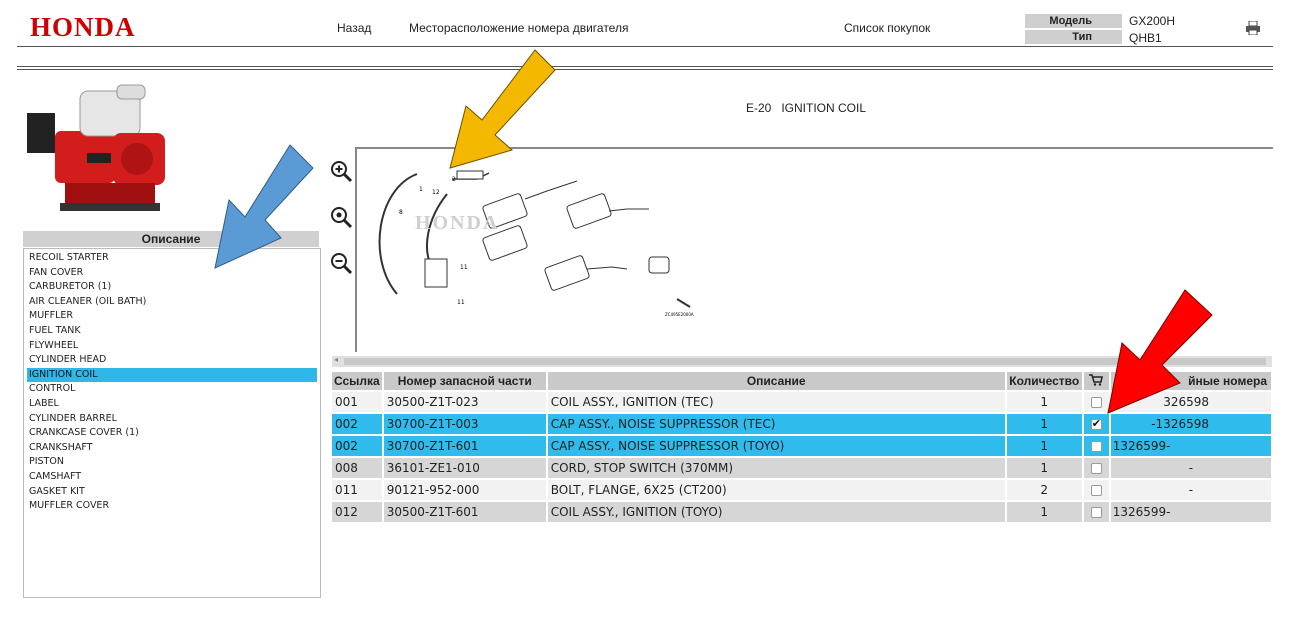 The image size is (1298, 621). I want to click on cell-ref: 012, so click(358, 512).